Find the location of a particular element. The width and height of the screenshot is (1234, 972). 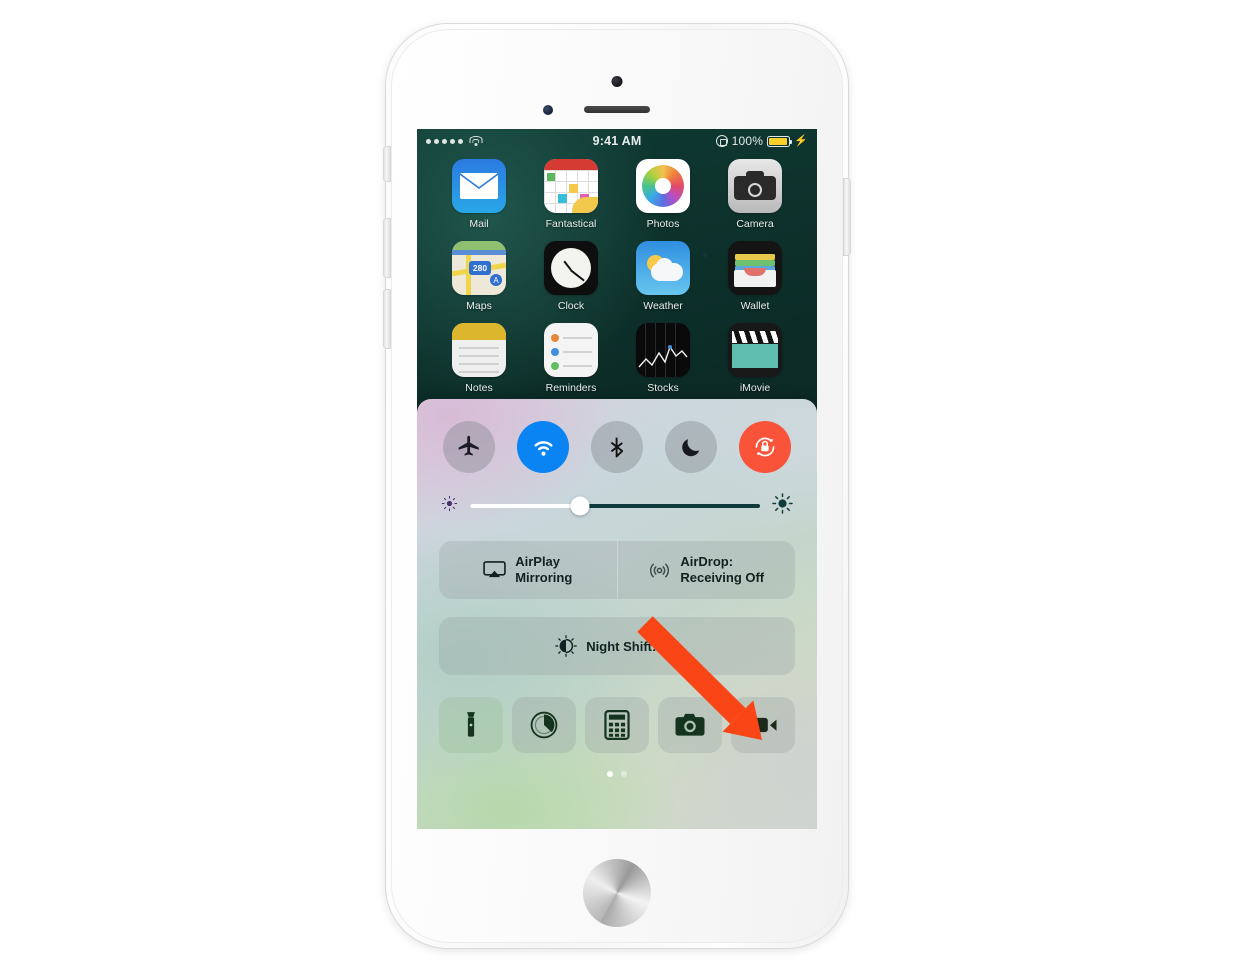

app-label: iMovie is located at coordinates (755, 388).